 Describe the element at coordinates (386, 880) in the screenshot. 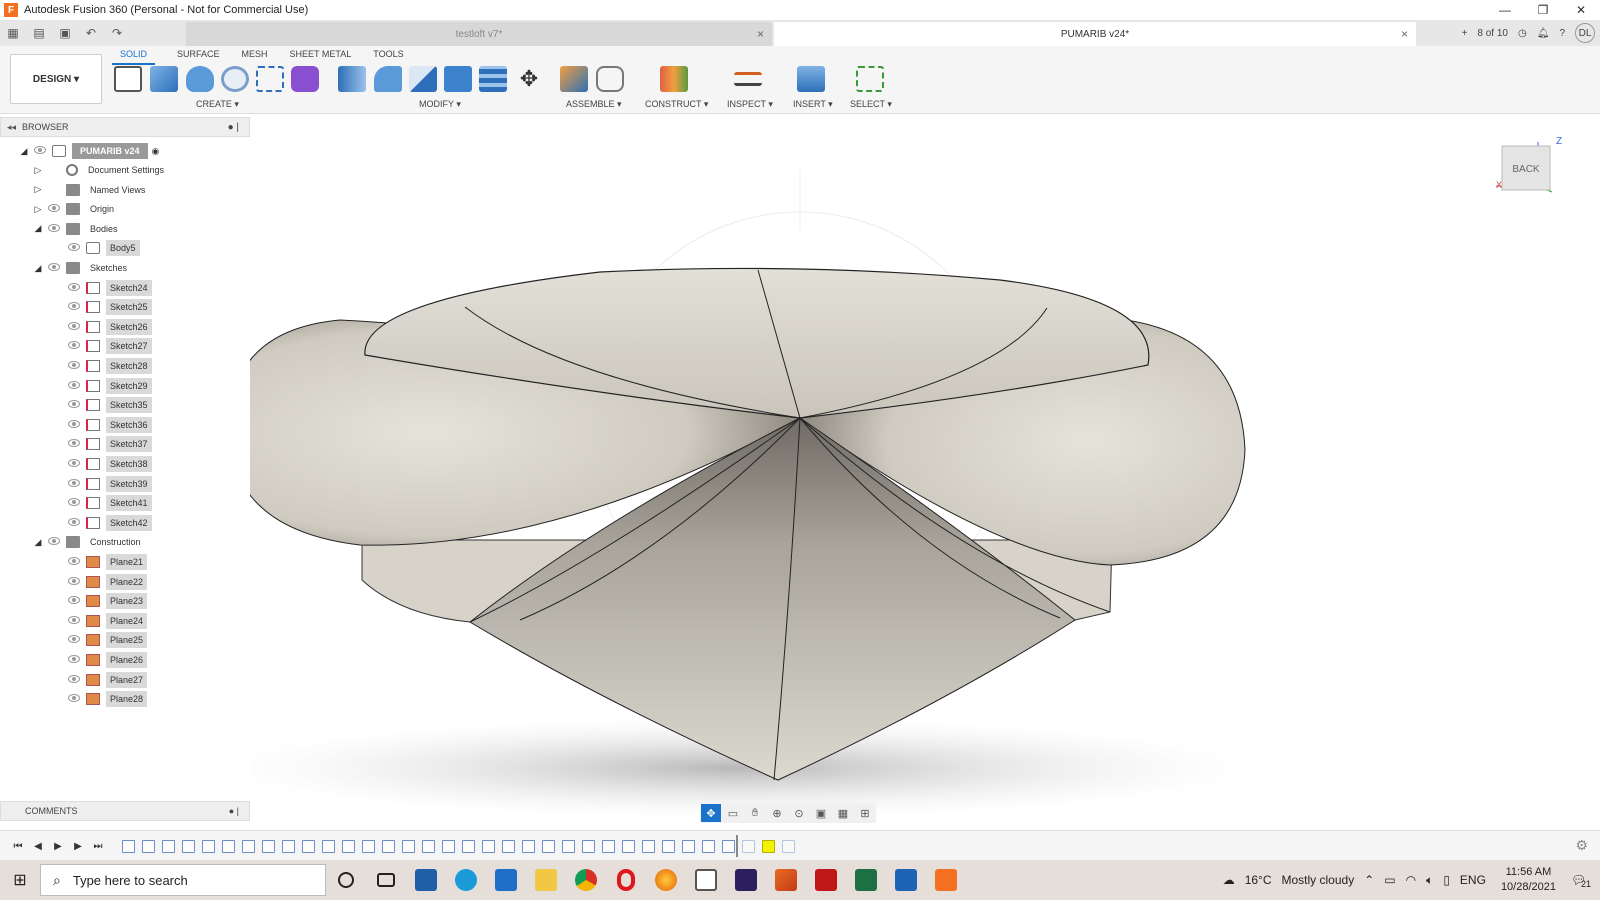

I see `task-view-icon` at that location.